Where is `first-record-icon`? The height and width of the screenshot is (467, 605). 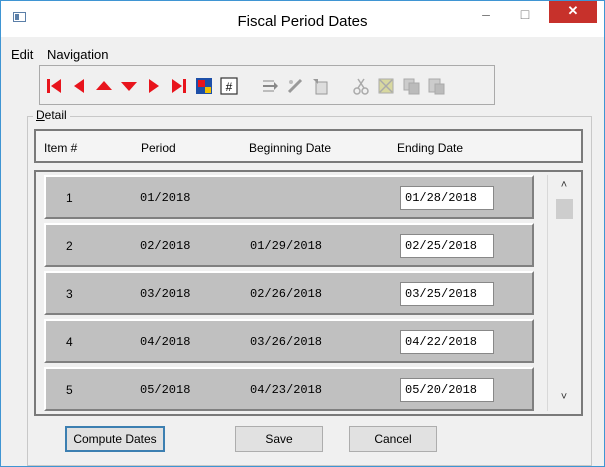
first-record-icon is located at coordinates (54, 86).